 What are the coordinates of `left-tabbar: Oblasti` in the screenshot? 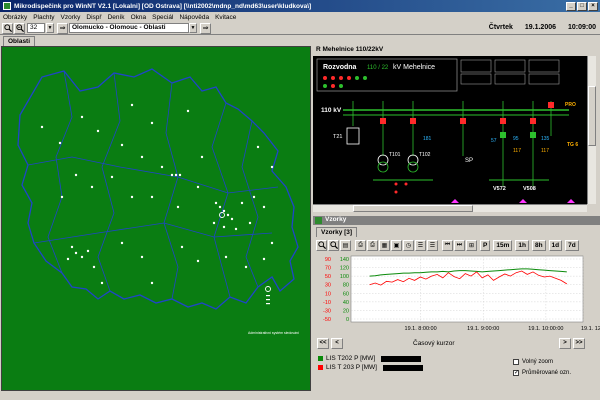 It's located at (156, 41).